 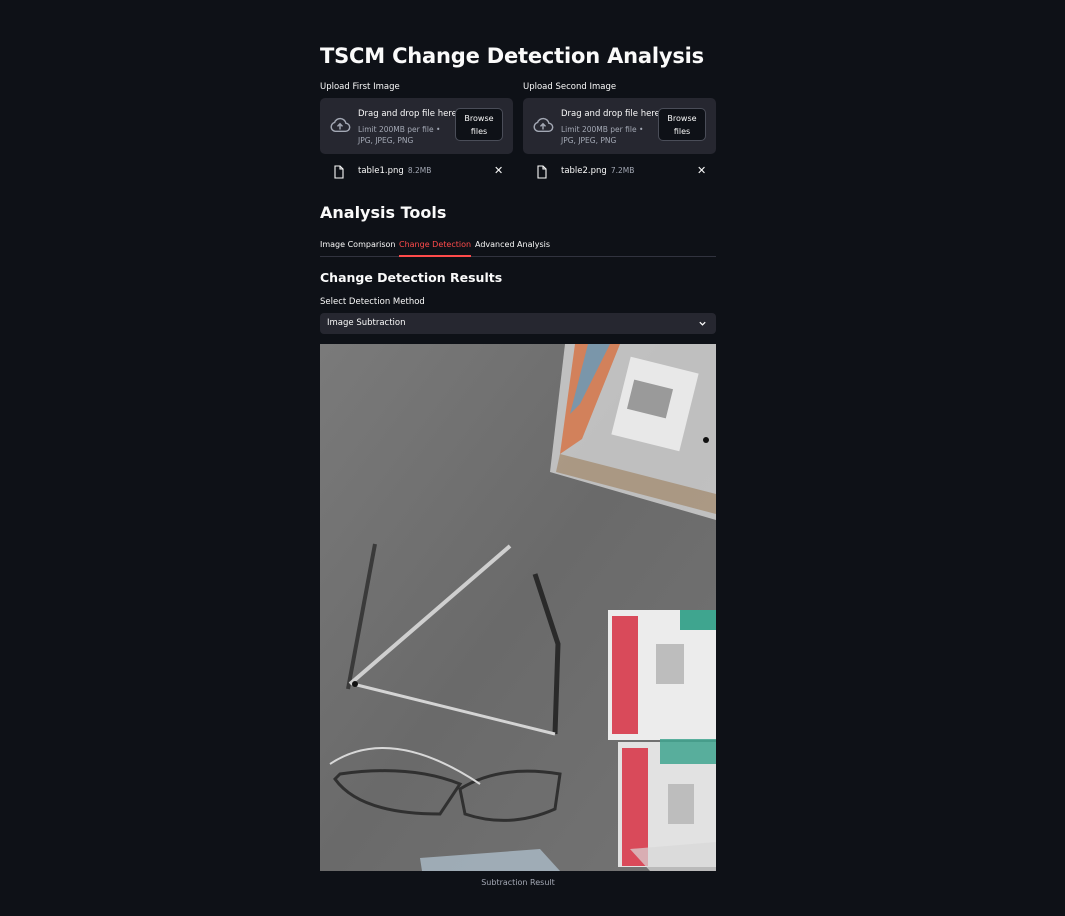 I want to click on file-size: 8.2MB, so click(x=419, y=170).